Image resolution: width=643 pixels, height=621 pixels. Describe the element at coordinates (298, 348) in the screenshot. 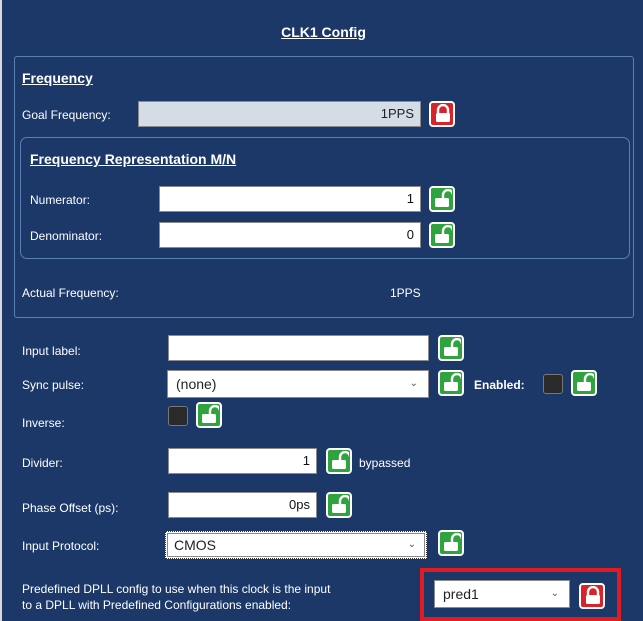

I see `input-label-input` at that location.